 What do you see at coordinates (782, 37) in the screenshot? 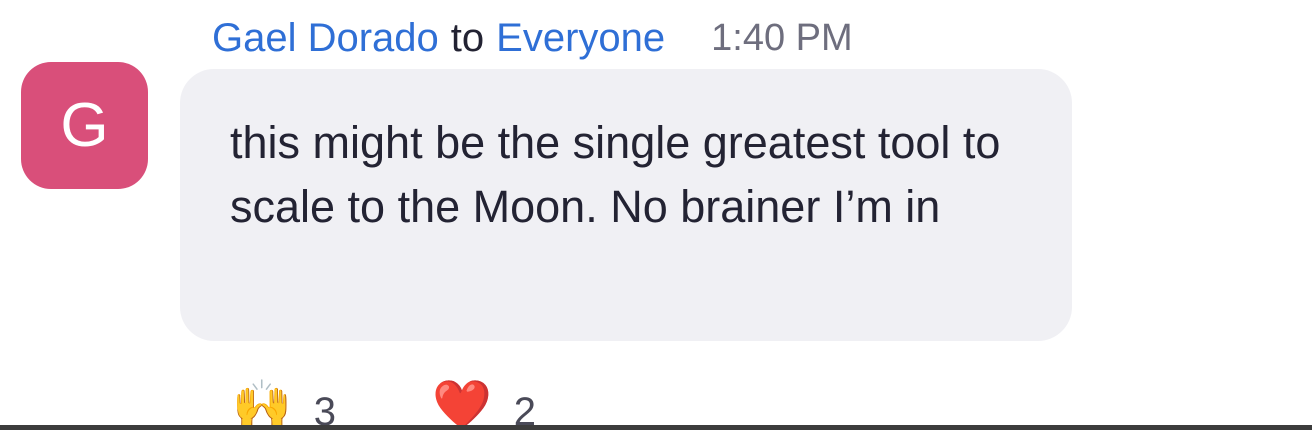
I see `message-timestamp: 1:40 PM` at bounding box center [782, 37].